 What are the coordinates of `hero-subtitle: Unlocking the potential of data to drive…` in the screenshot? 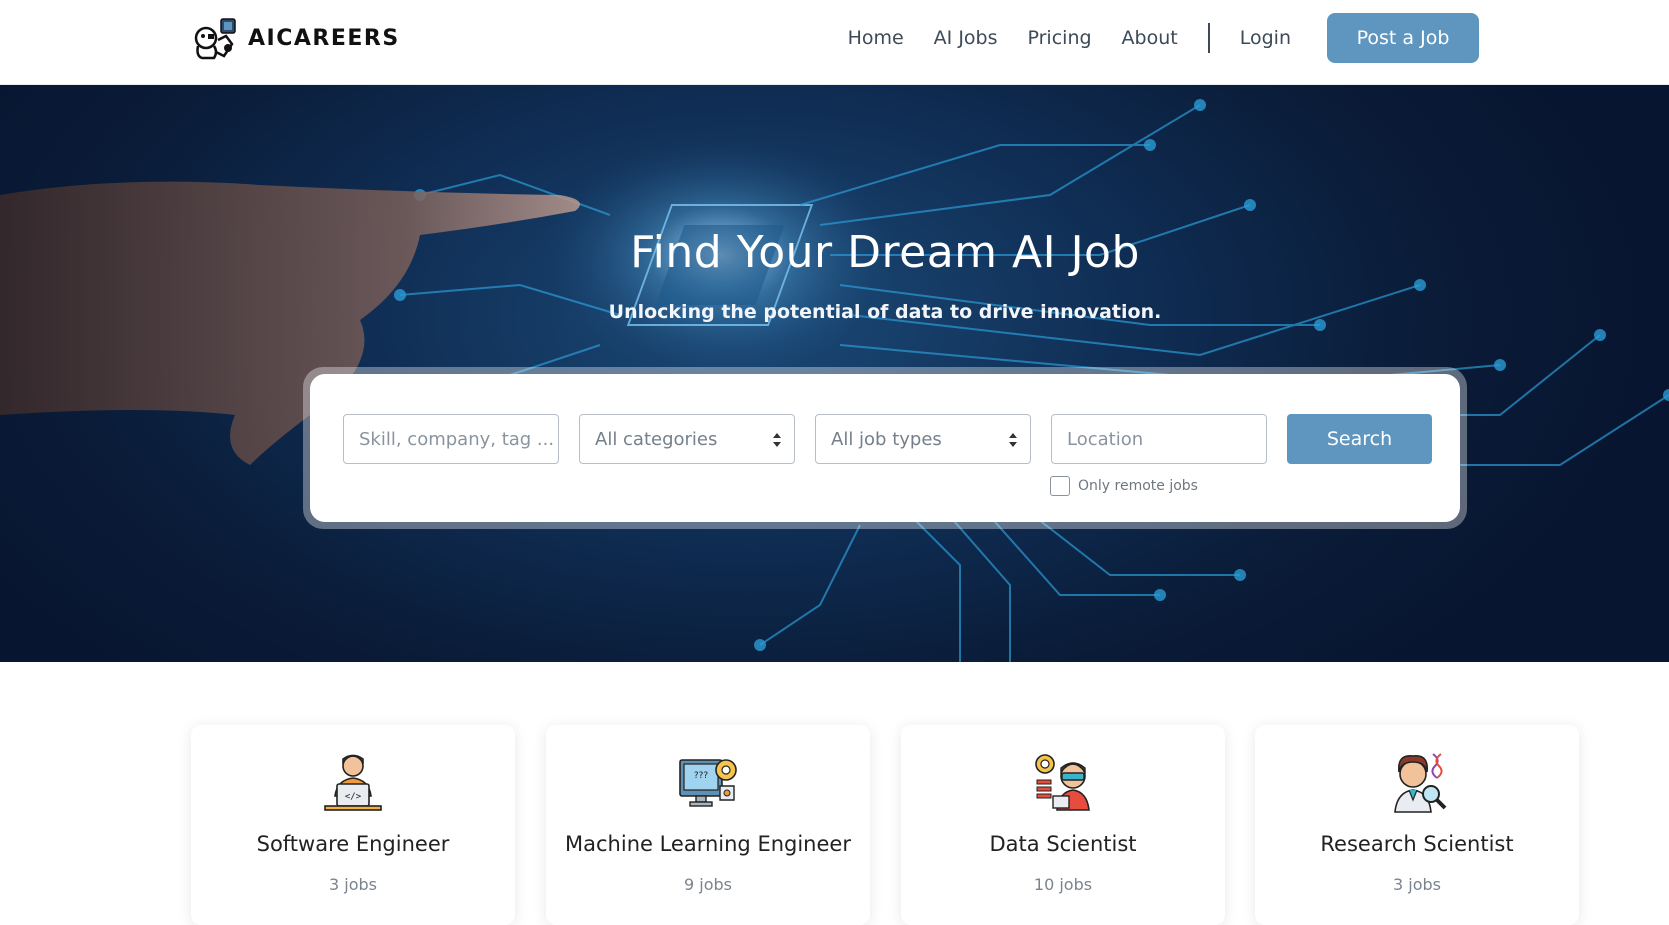 It's located at (885, 312).